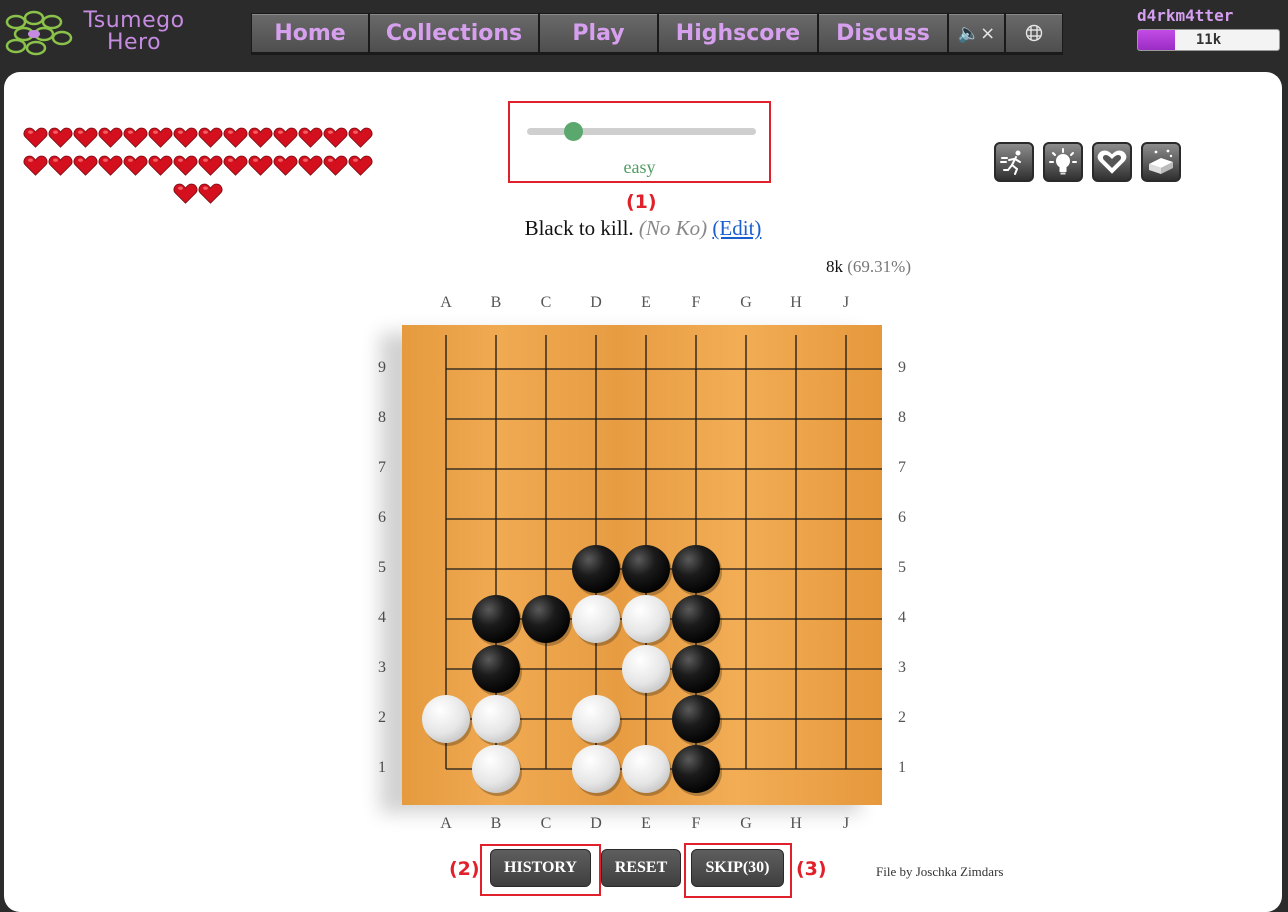 The width and height of the screenshot is (1288, 912). What do you see at coordinates (646, 669) in the screenshot?
I see `white-stone-E3` at bounding box center [646, 669].